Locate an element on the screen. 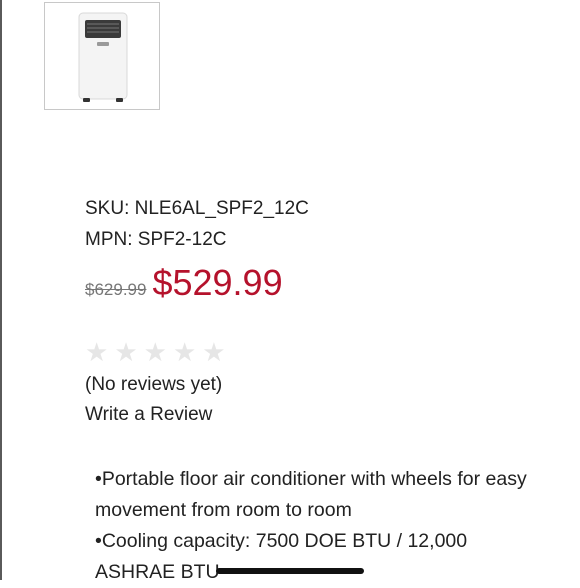 The width and height of the screenshot is (580, 588). product-mpn: MPN: SPF2-12C is located at coordinates (156, 239).